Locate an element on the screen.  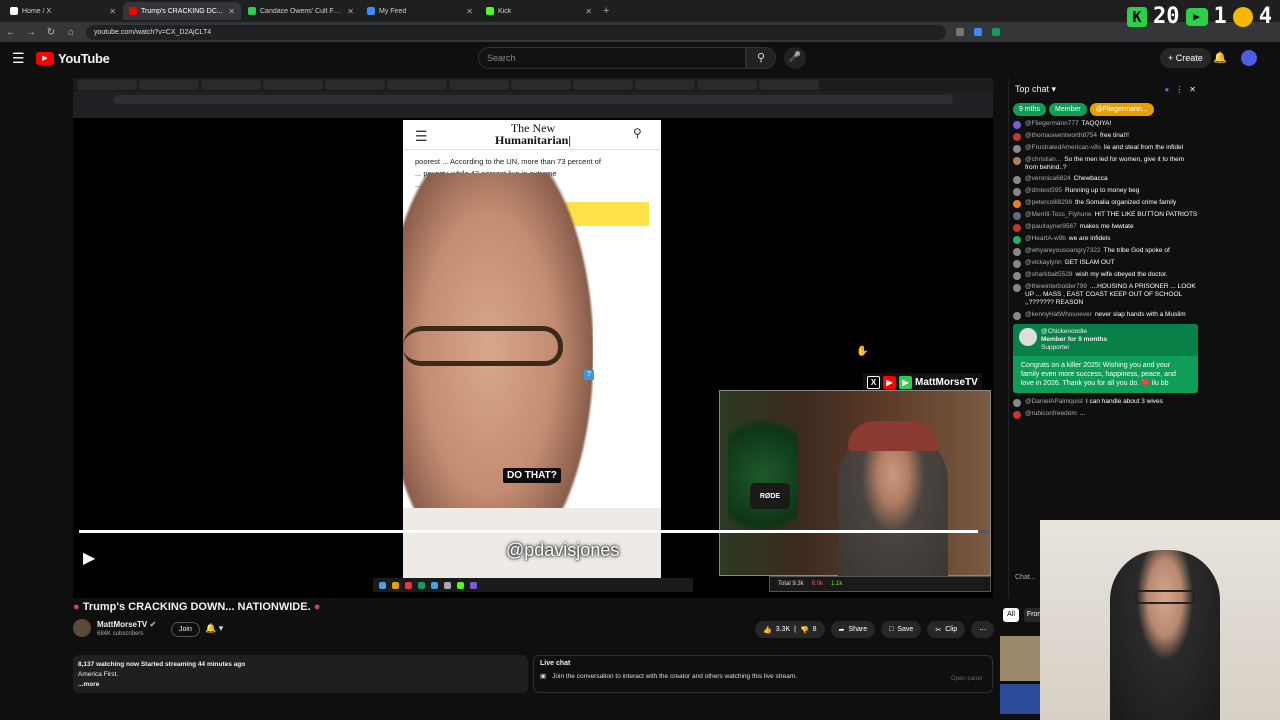
chat-text: makes me Iwwtate is located at coordinates (1106, 226).